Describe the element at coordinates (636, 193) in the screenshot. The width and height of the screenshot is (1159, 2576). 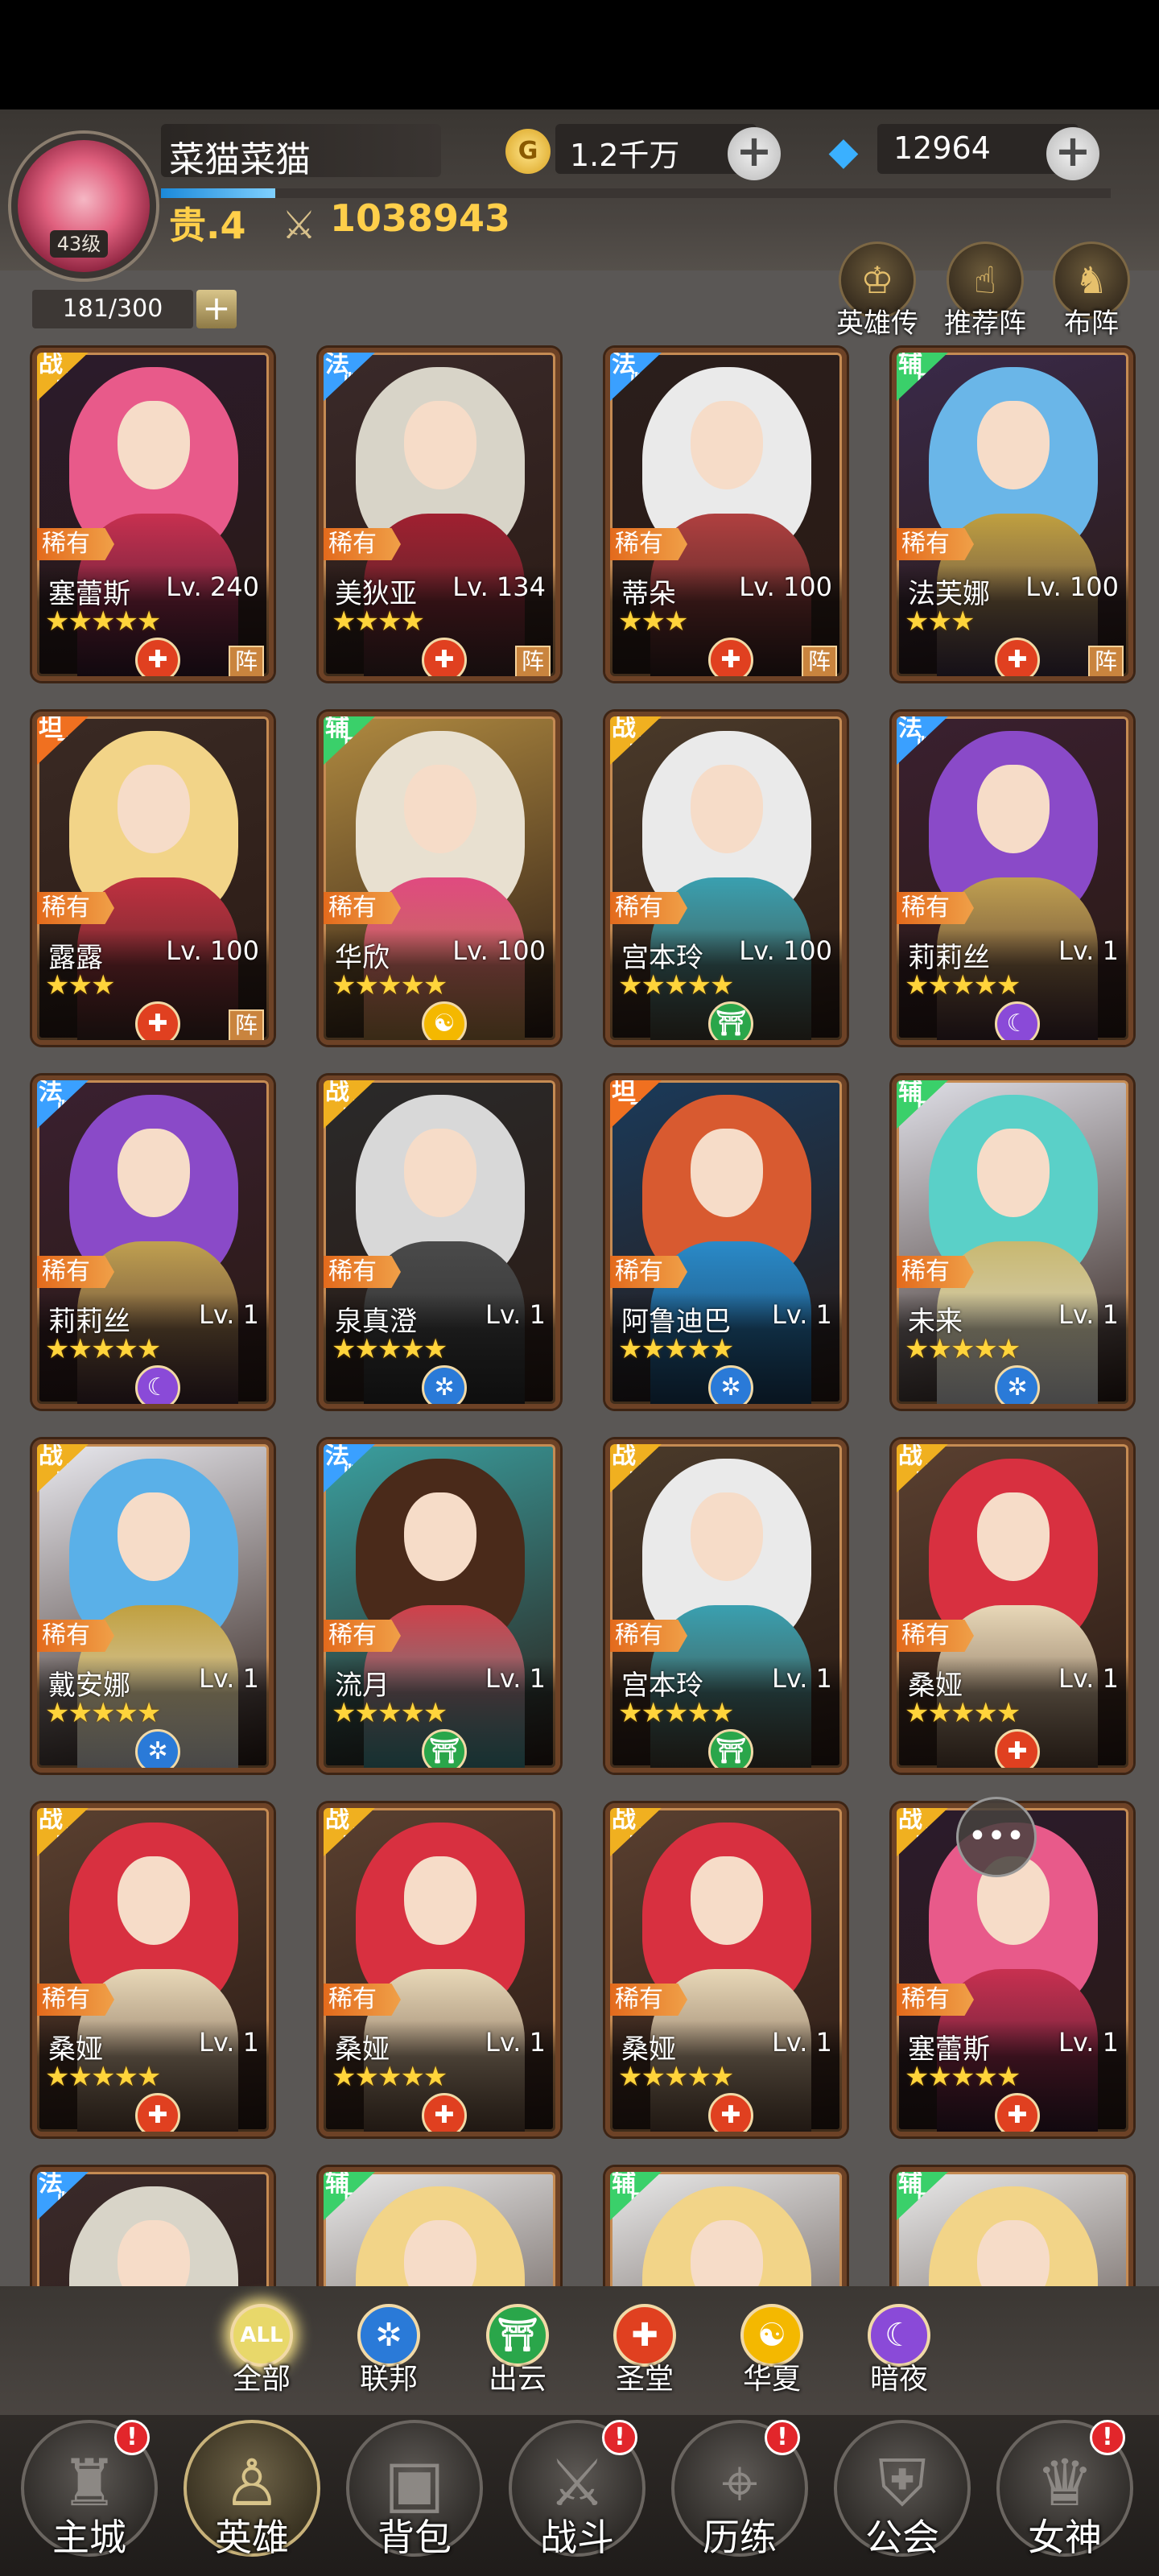
I see `exp-bar` at that location.